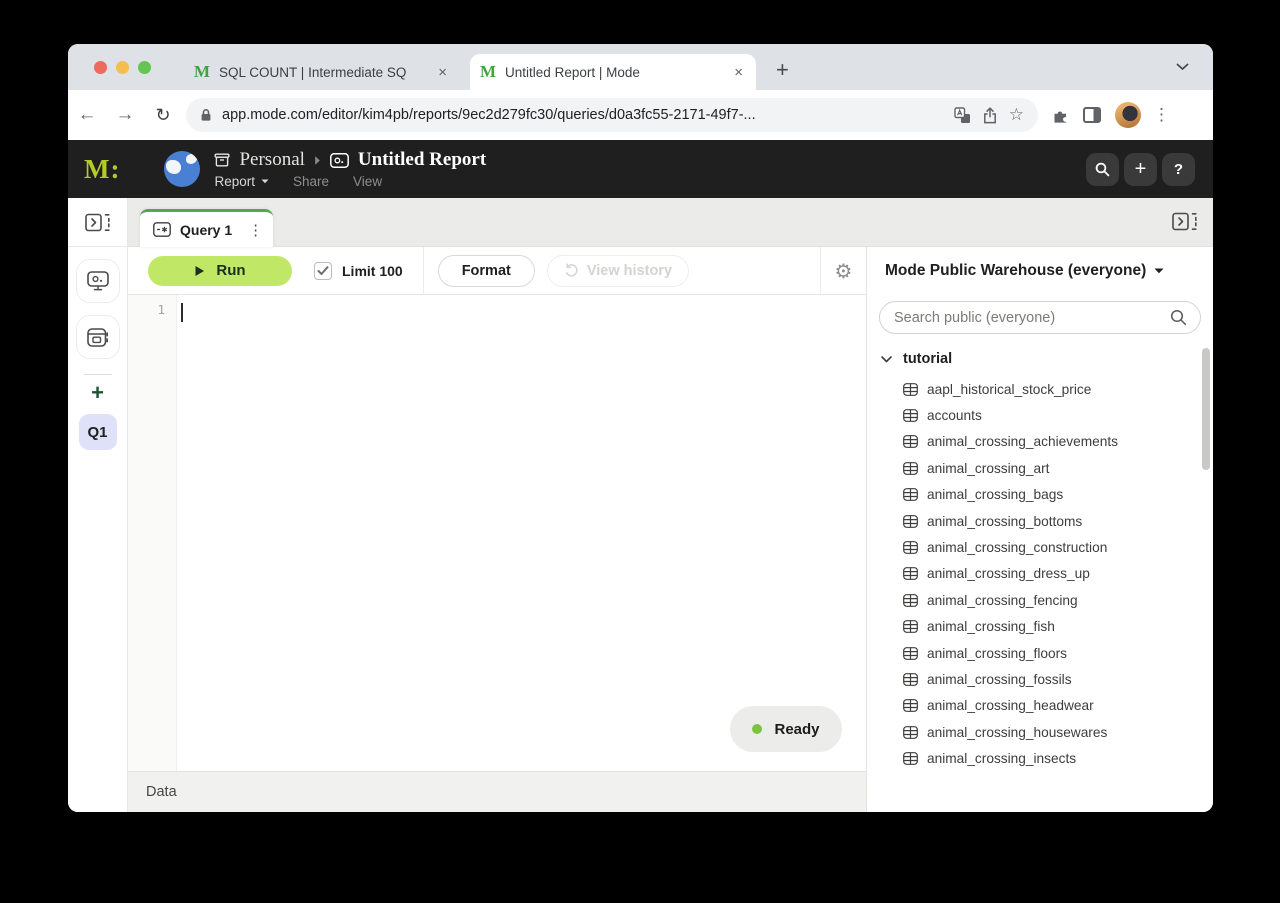 Image resolution: width=1280 pixels, height=903 pixels. I want to click on table-row: animal_crossing_headwear, so click(1040, 706).